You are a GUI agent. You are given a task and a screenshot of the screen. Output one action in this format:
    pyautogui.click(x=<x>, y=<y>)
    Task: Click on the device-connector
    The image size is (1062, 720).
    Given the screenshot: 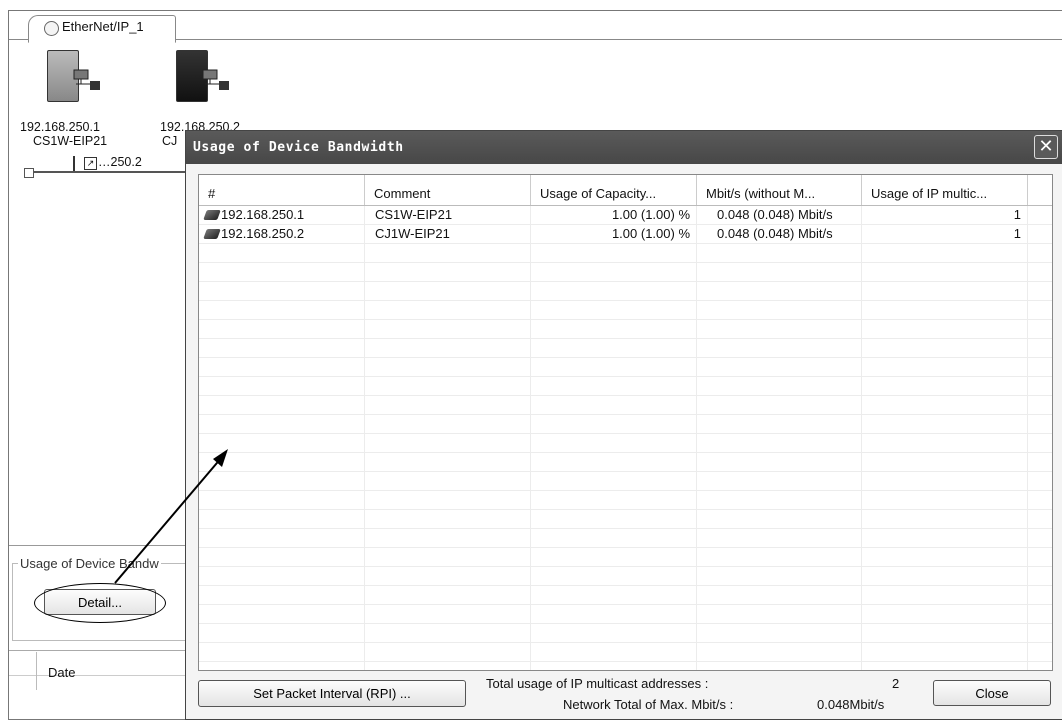 What is the action you would take?
    pyautogui.click(x=74, y=164)
    